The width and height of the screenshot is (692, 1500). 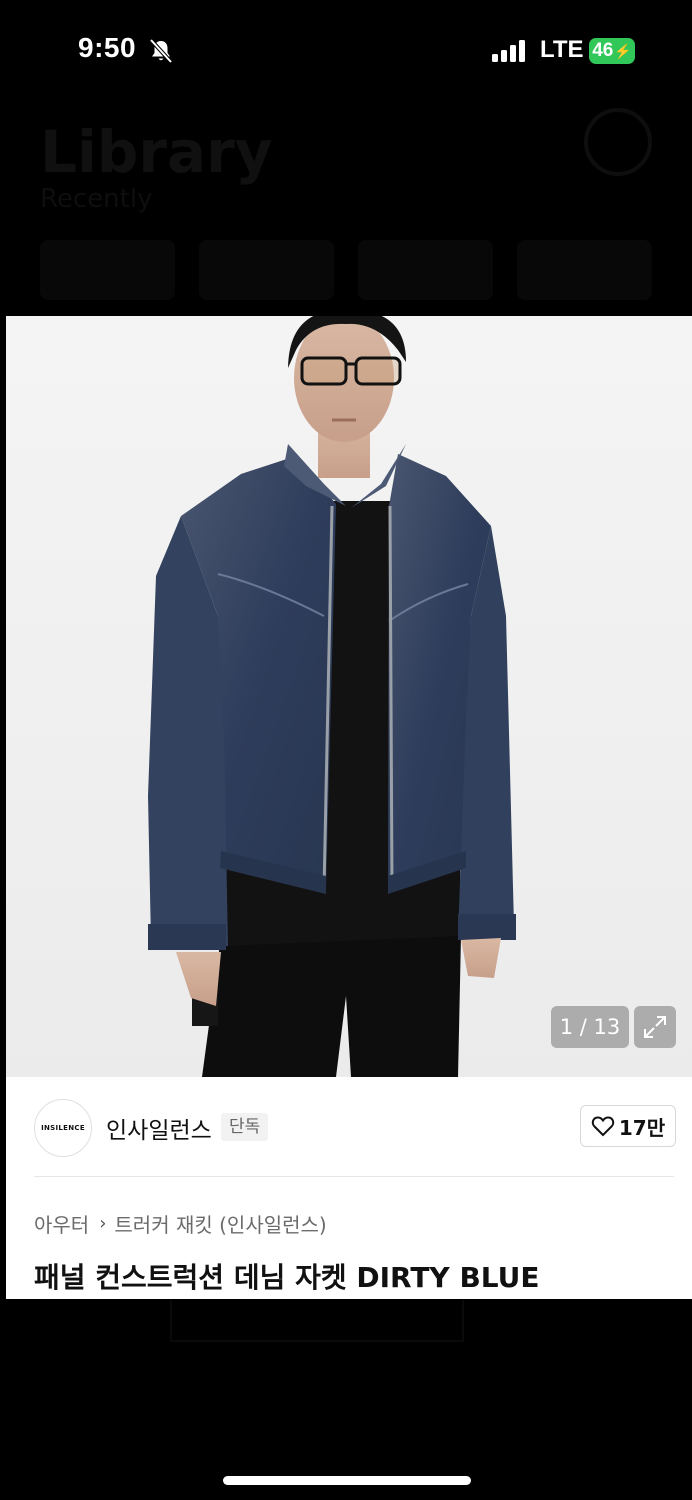 What do you see at coordinates (346, 1400) in the screenshot?
I see `background-lower` at bounding box center [346, 1400].